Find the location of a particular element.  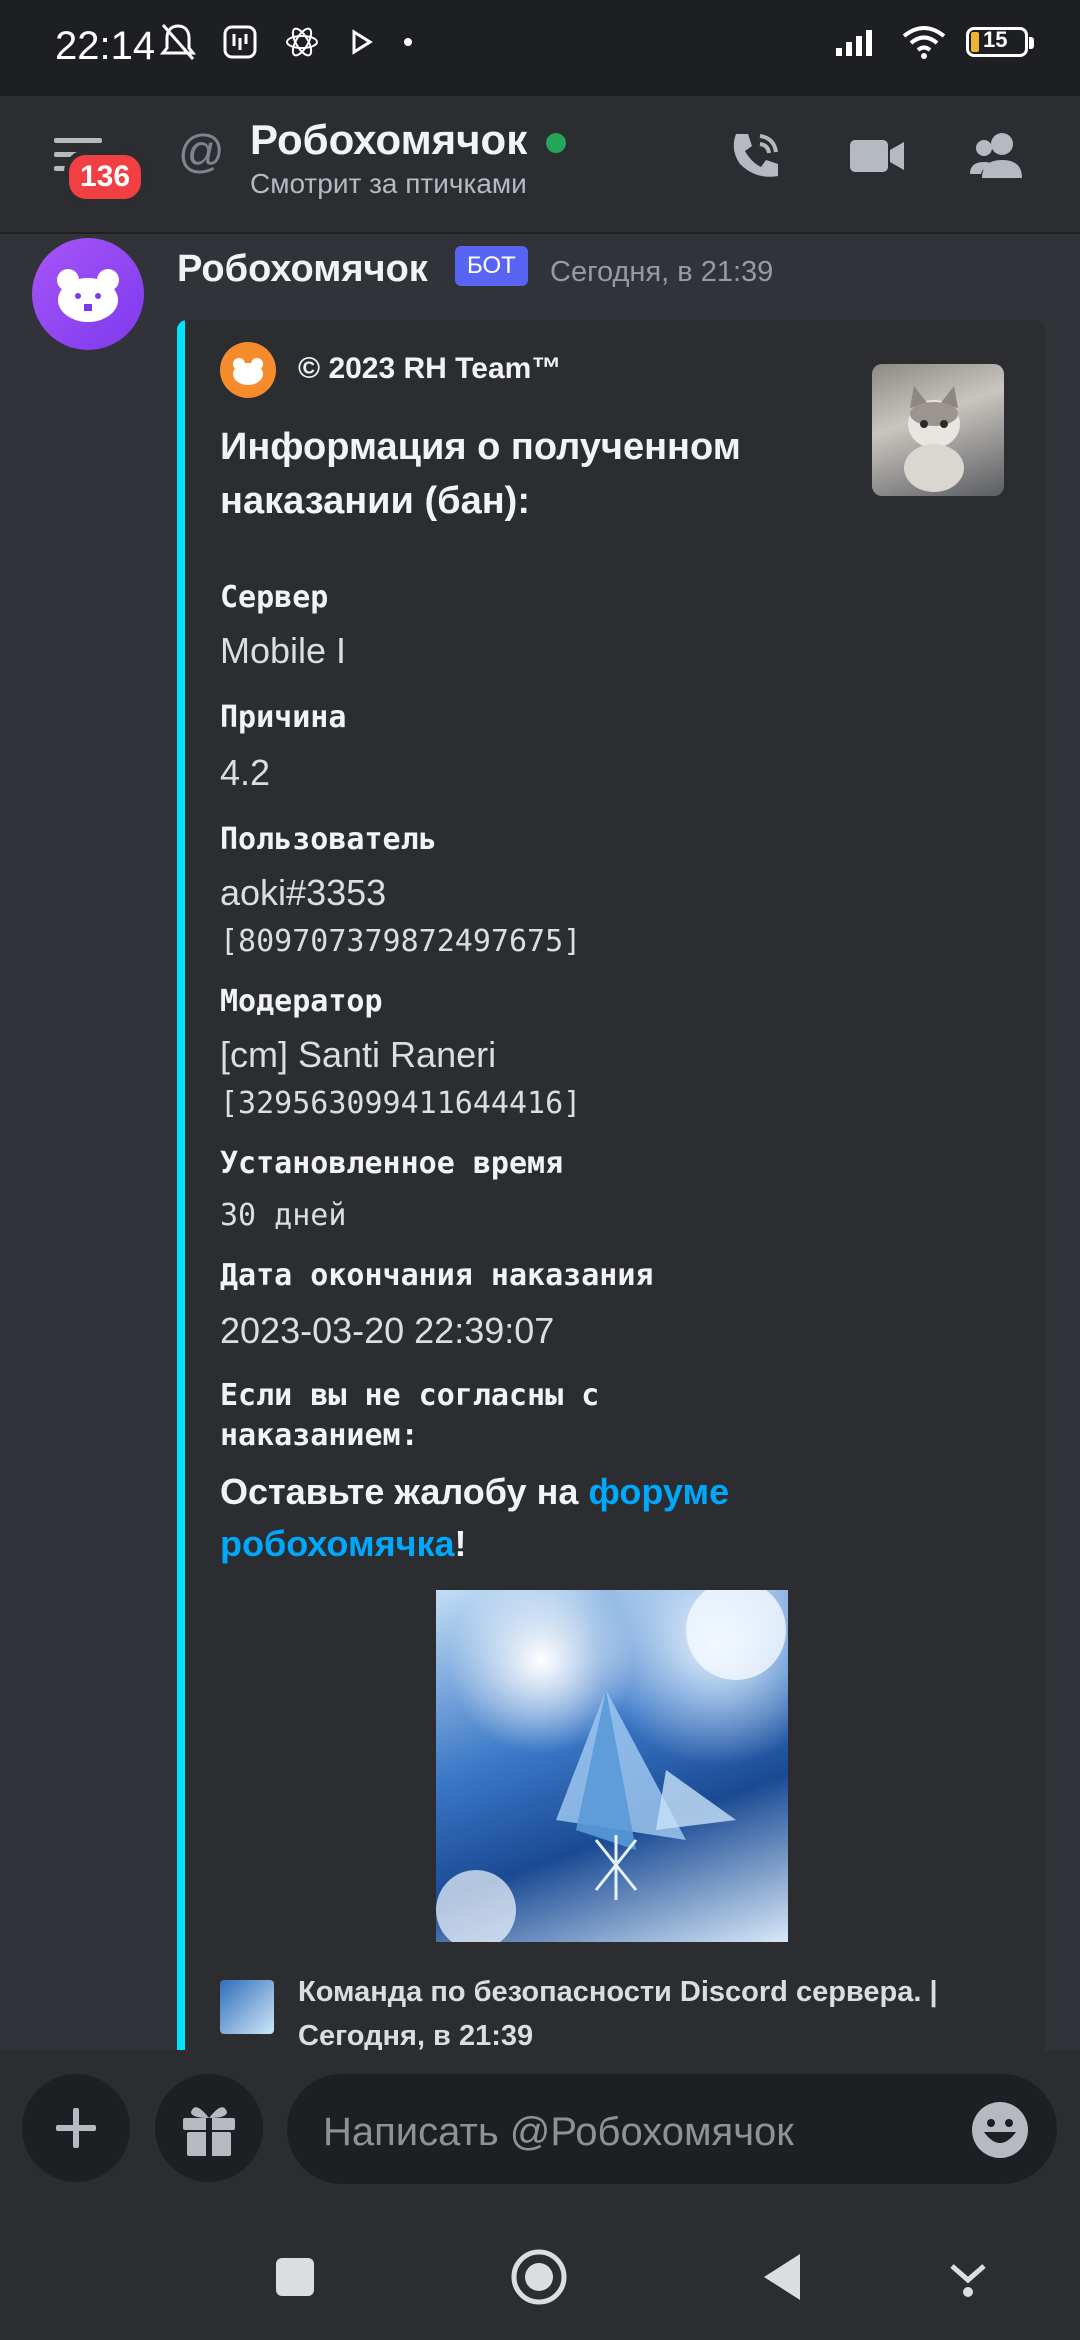

embed-image is located at coordinates (612, 1766).